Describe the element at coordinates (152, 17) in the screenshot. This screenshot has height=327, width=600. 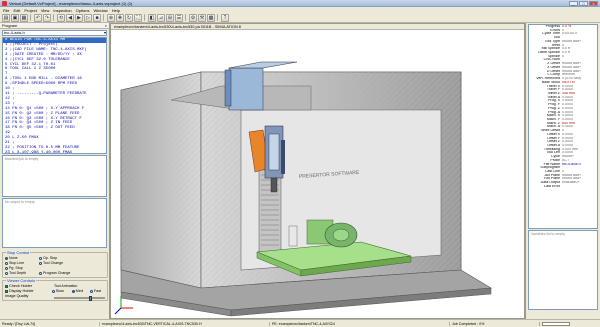
I see `section-icon: ◧` at that location.